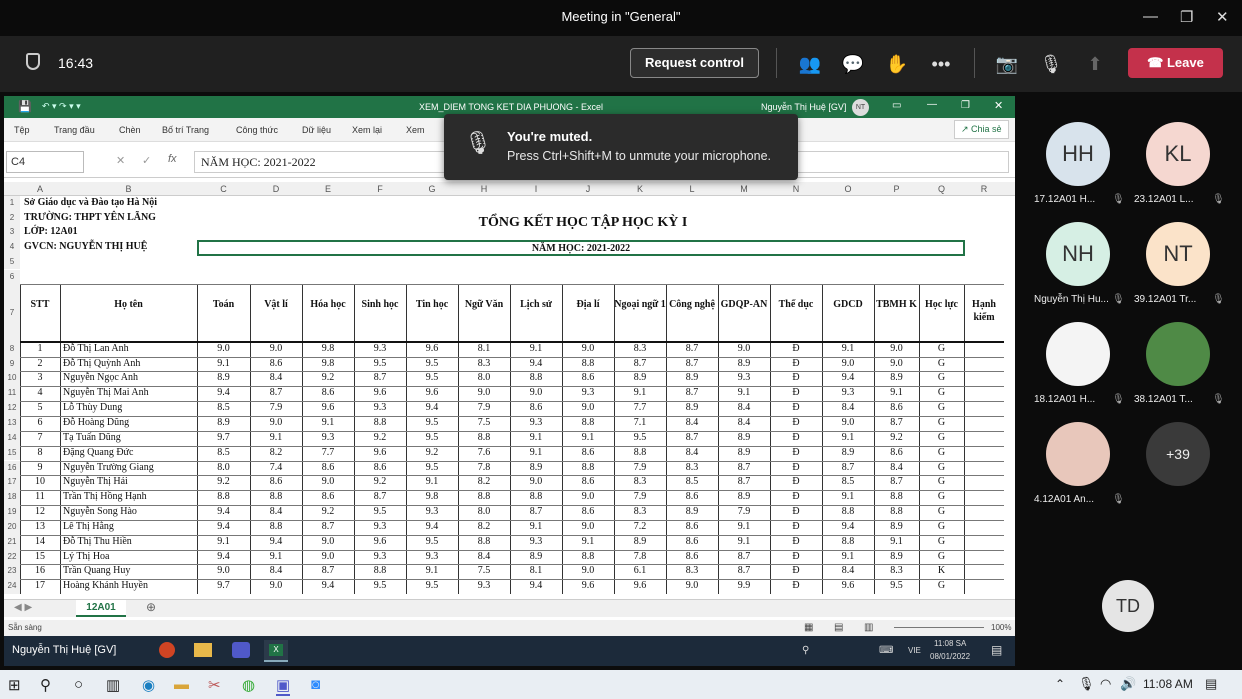  What do you see at coordinates (640, 189) in the screenshot?
I see `column-header: K` at bounding box center [640, 189].